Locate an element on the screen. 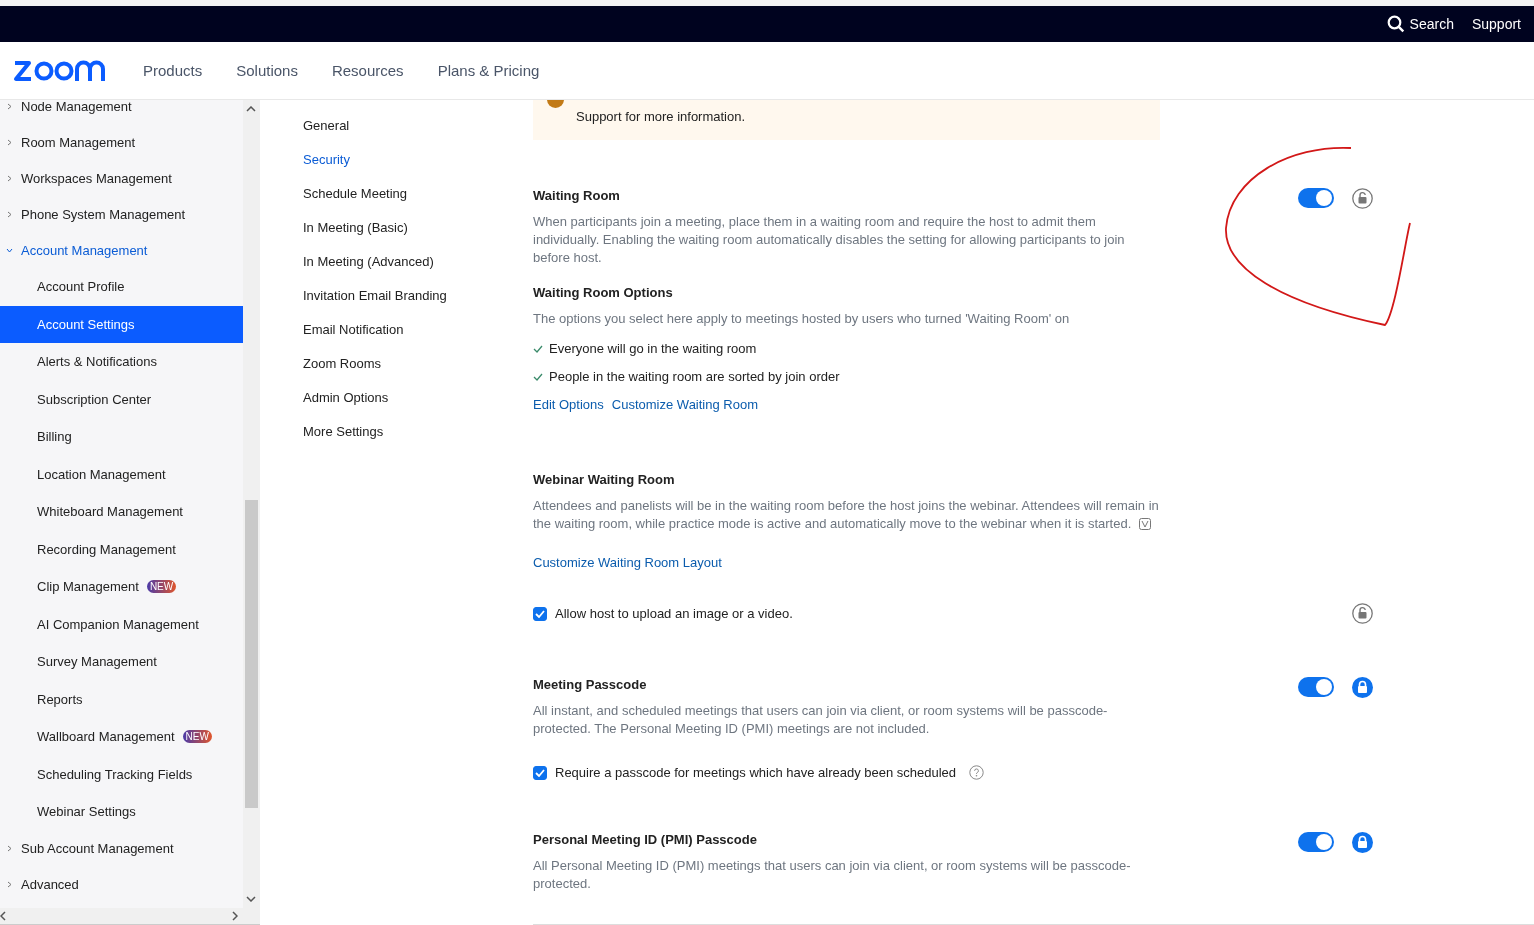  settings-tab: More Settings is located at coordinates (418, 431).